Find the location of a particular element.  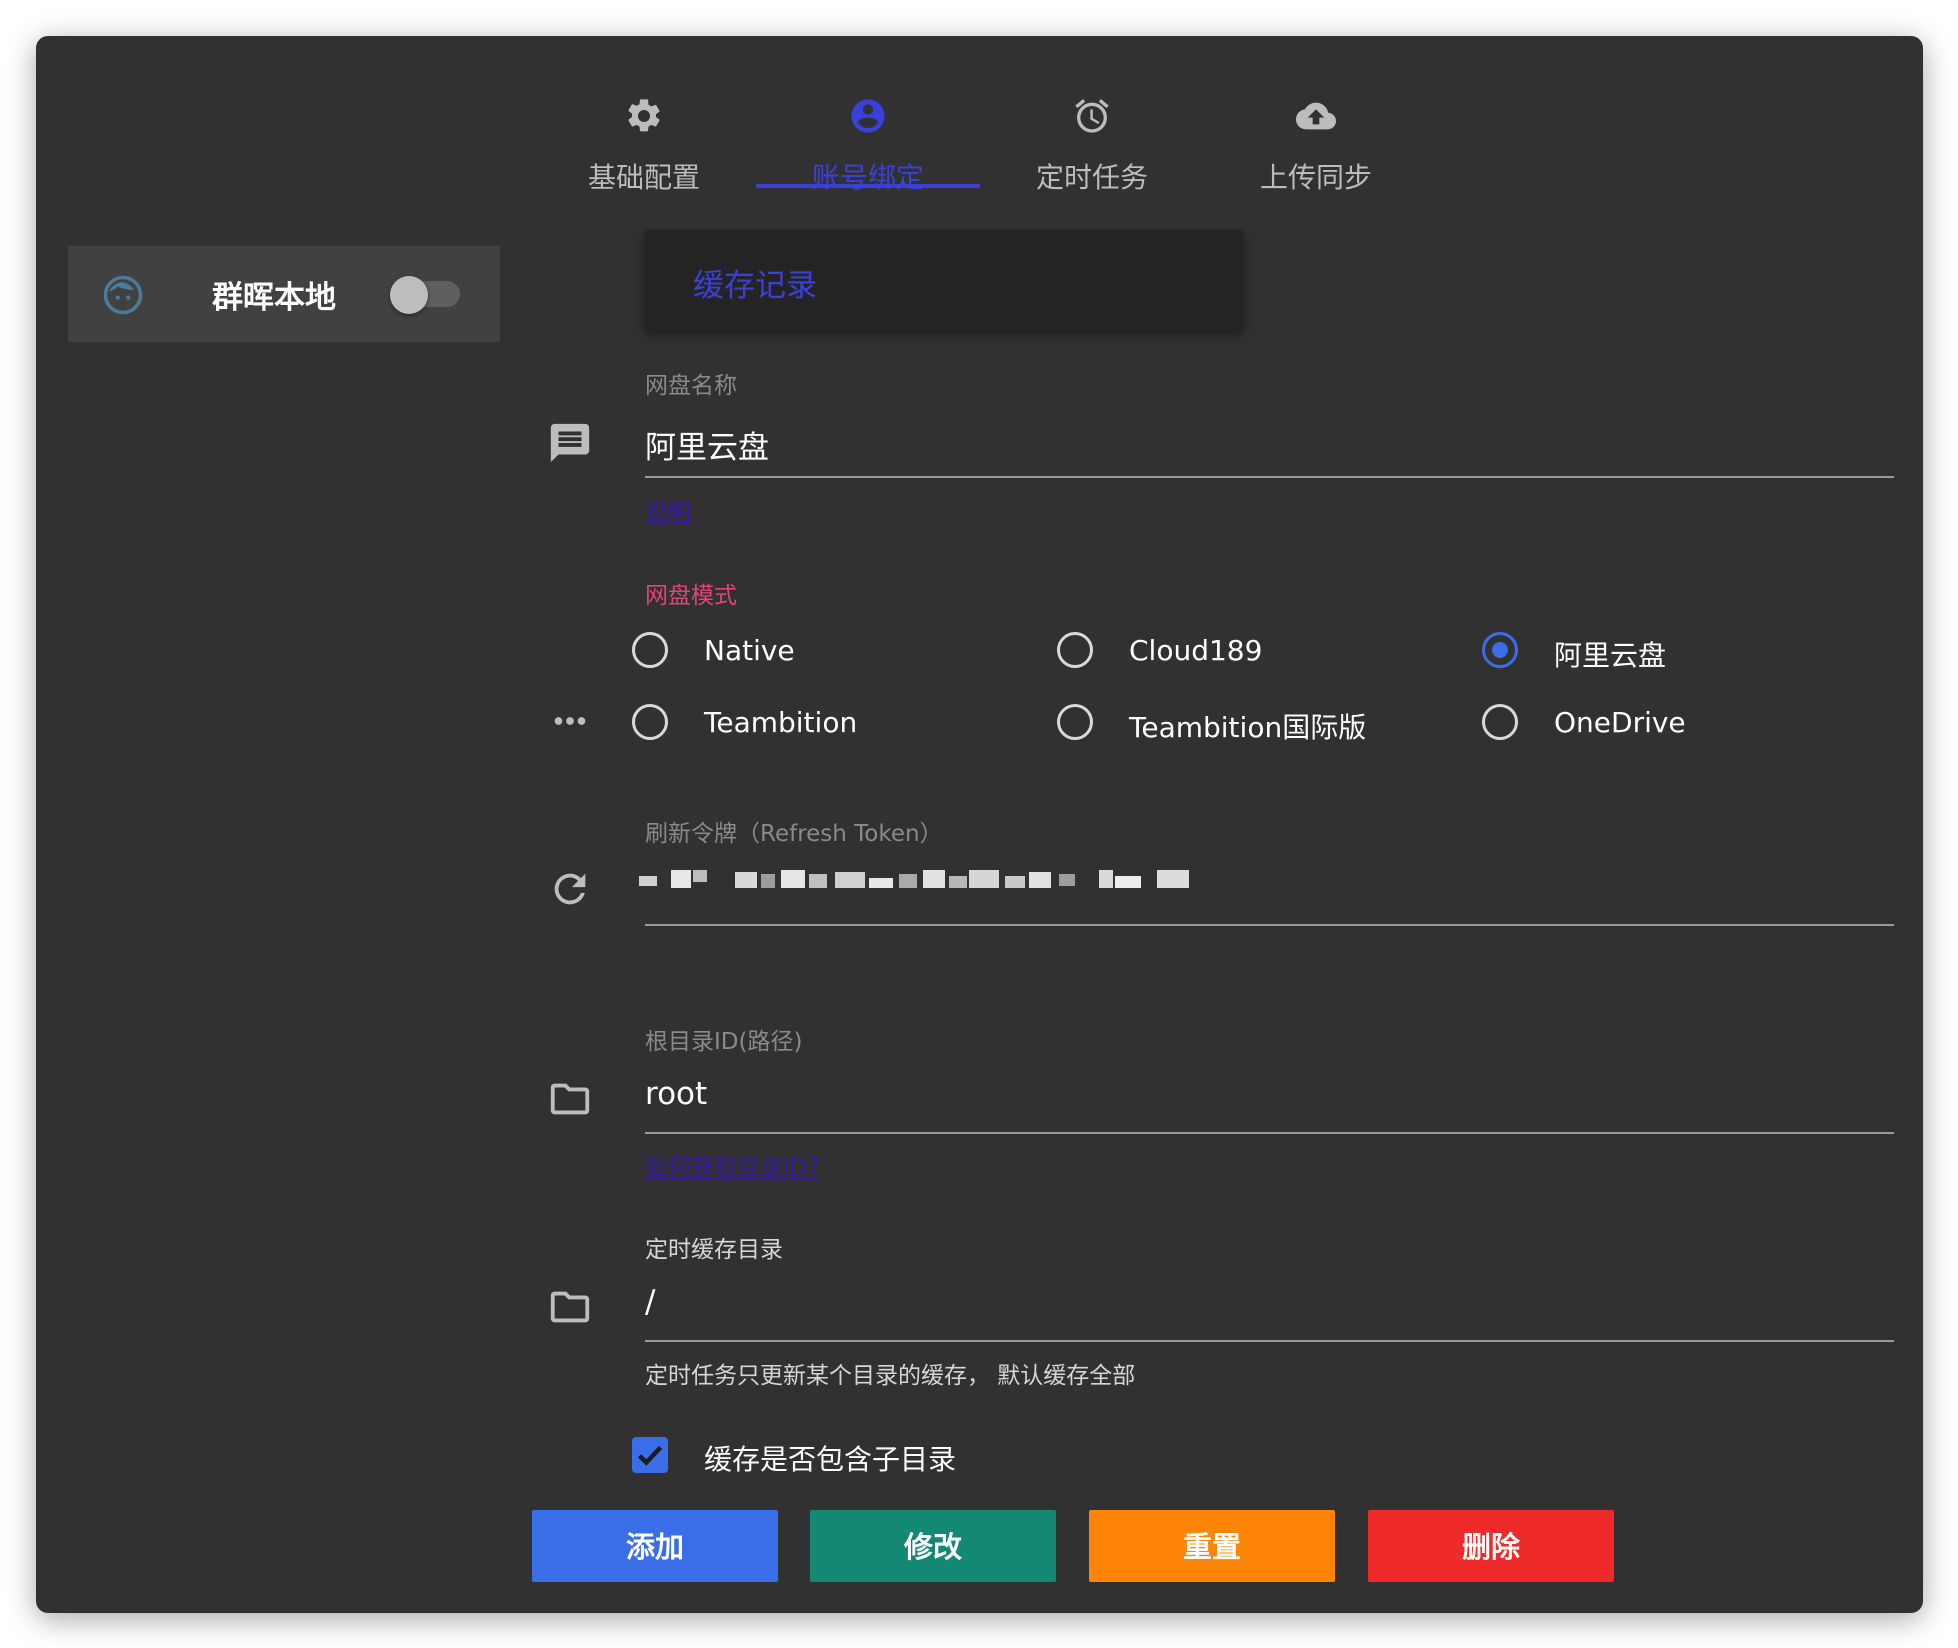

cache-dir-input: / is located at coordinates (650, 1302).